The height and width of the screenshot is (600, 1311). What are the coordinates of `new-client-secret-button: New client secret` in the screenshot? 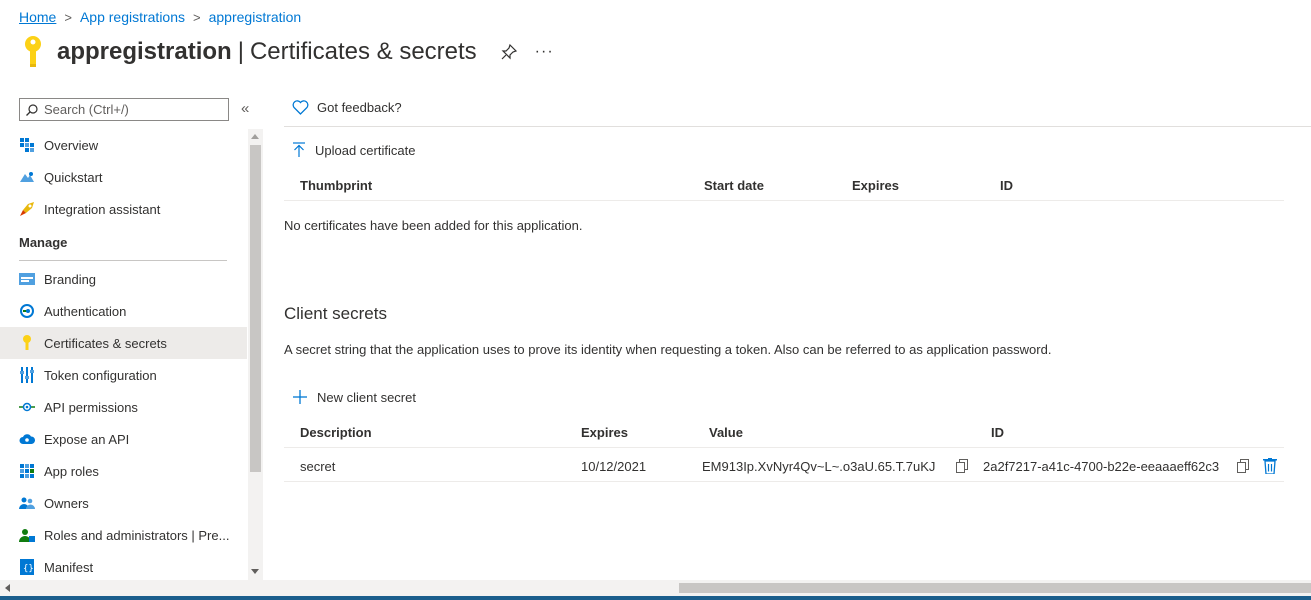 It's located at (354, 397).